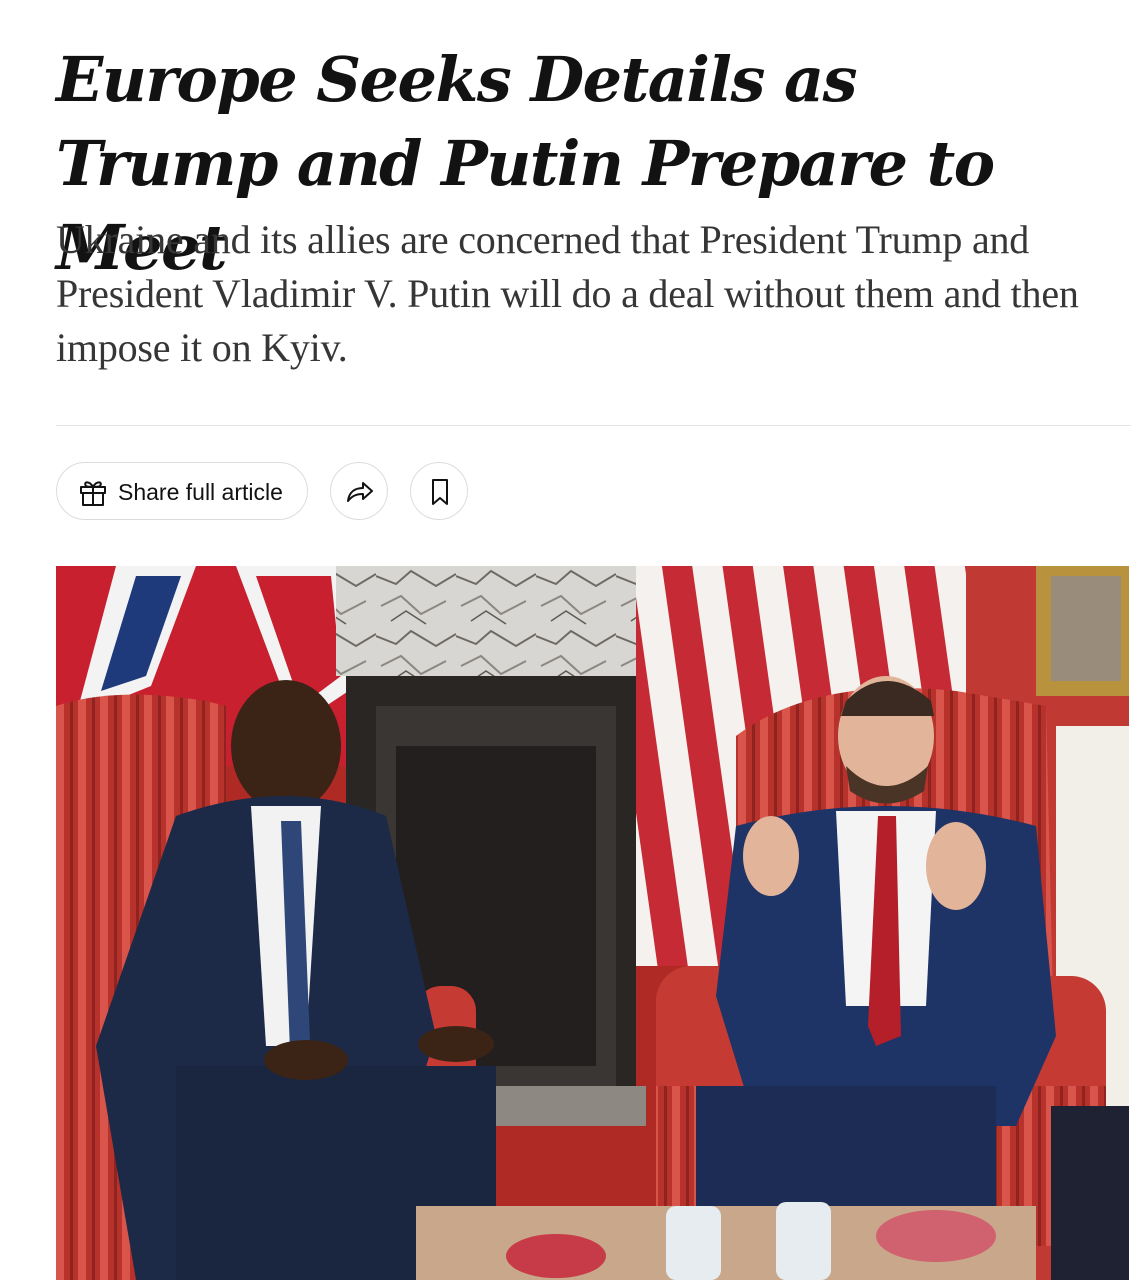  I want to click on share-button, so click(359, 491).